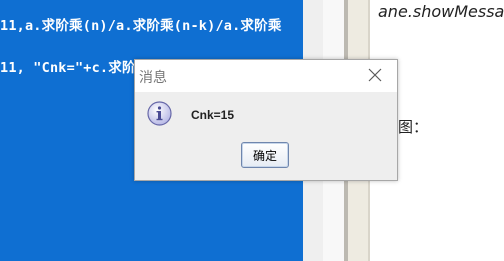 This screenshot has width=504, height=261. What do you see at coordinates (265, 155) in the screenshot?
I see `ok-button: 确定` at bounding box center [265, 155].